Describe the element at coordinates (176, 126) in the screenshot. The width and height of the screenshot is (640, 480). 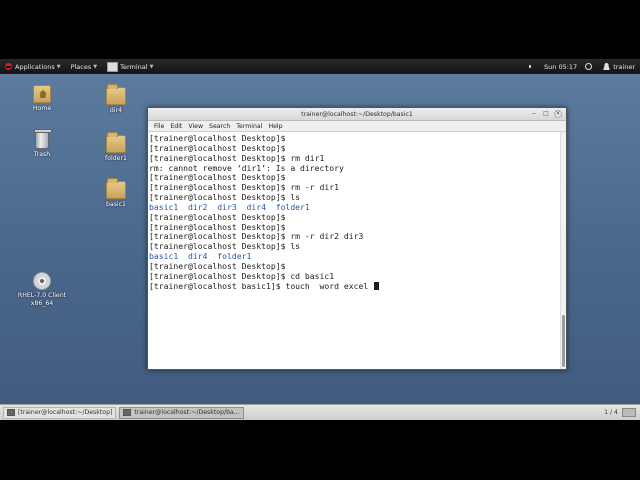
I see `menu-edit: Edit` at that location.